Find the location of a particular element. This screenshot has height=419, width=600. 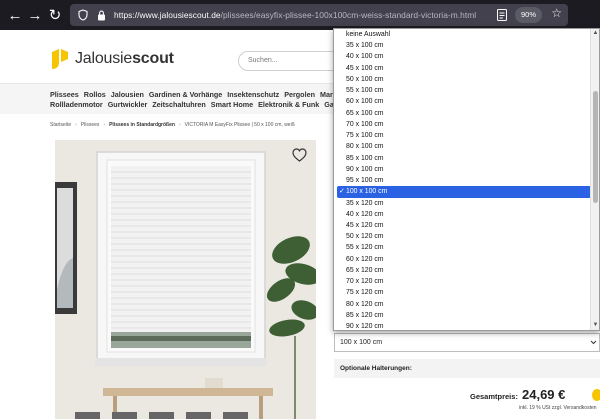

dropdown-option: 40 x 100 cm is located at coordinates (463, 56).